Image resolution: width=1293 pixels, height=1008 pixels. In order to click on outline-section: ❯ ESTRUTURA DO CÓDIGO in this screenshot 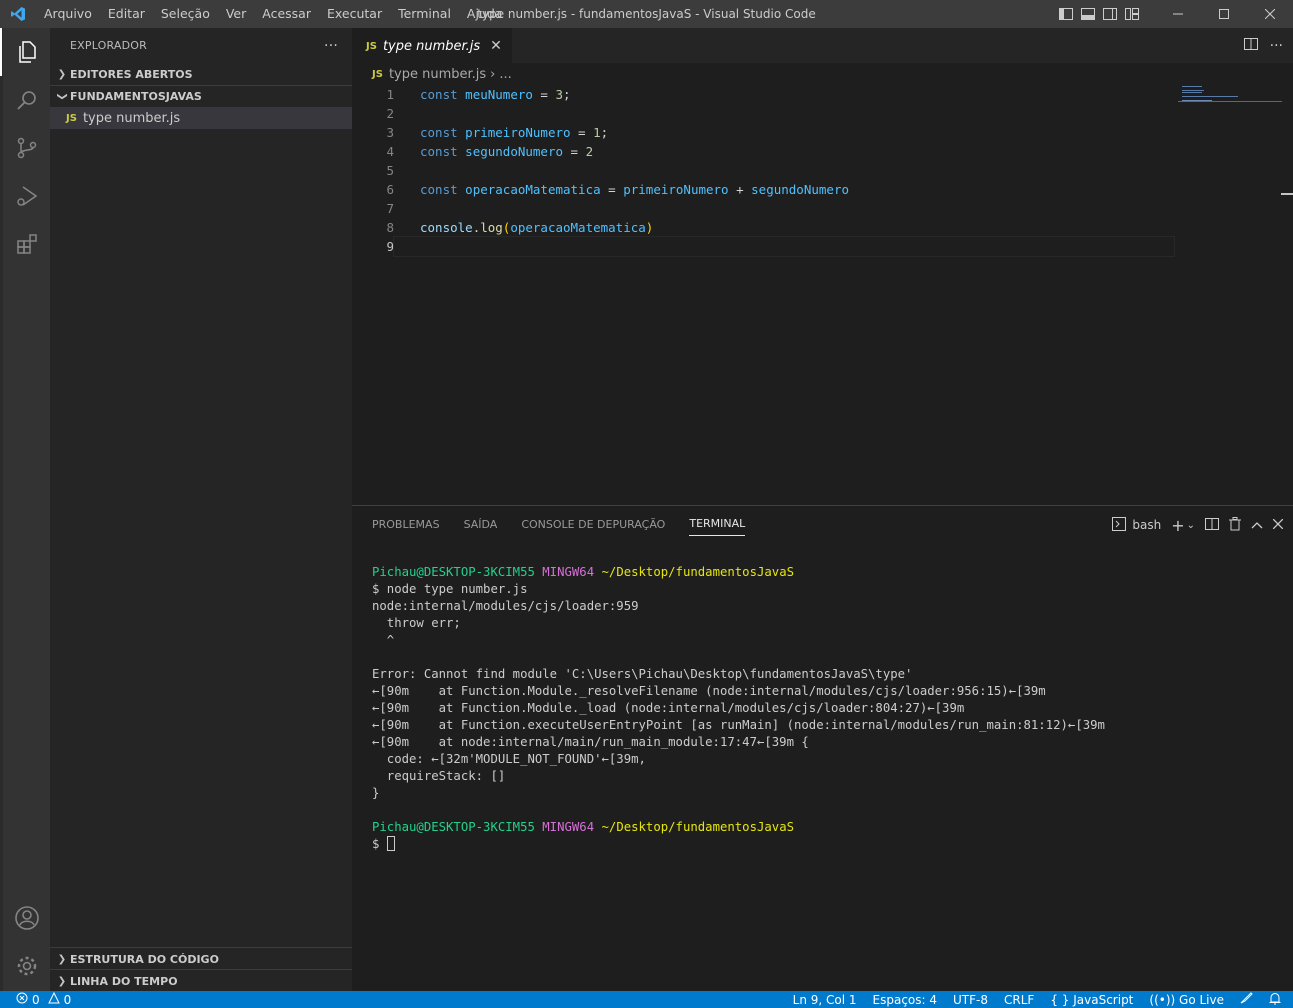, I will do `click(201, 959)`.